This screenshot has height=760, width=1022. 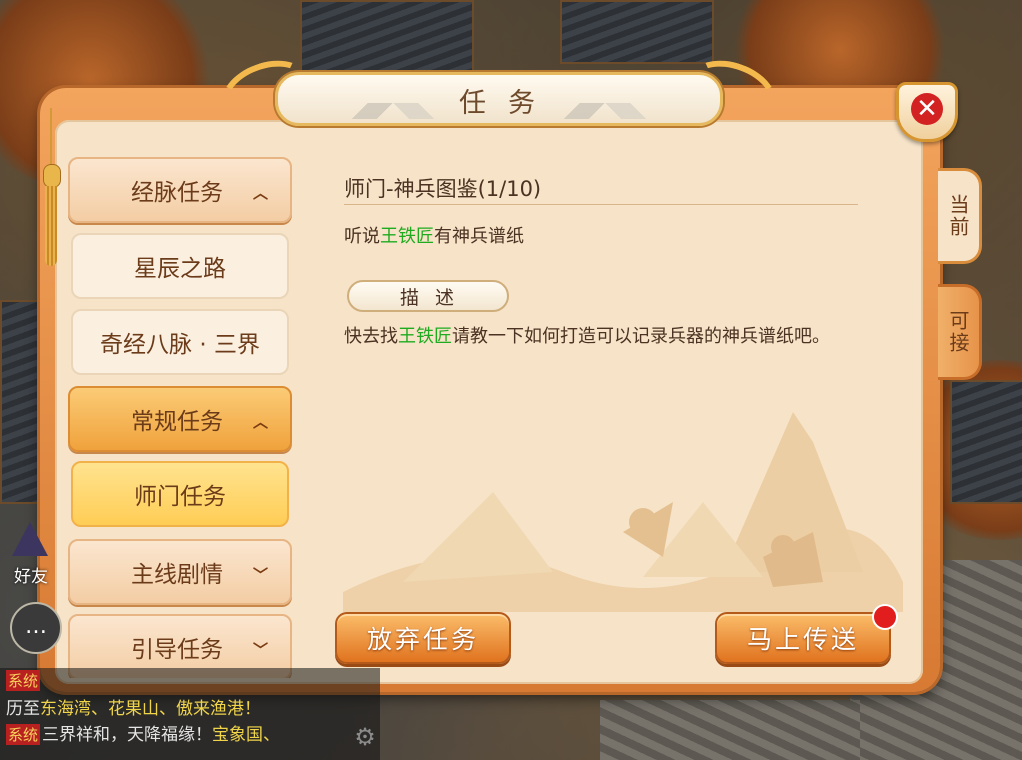 I want to click on chat-log: 系统 历至东海湾、花果山、傲来渔港！ 系统 三界祥和，天降福缘！宝象国、, so click(x=190, y=714).